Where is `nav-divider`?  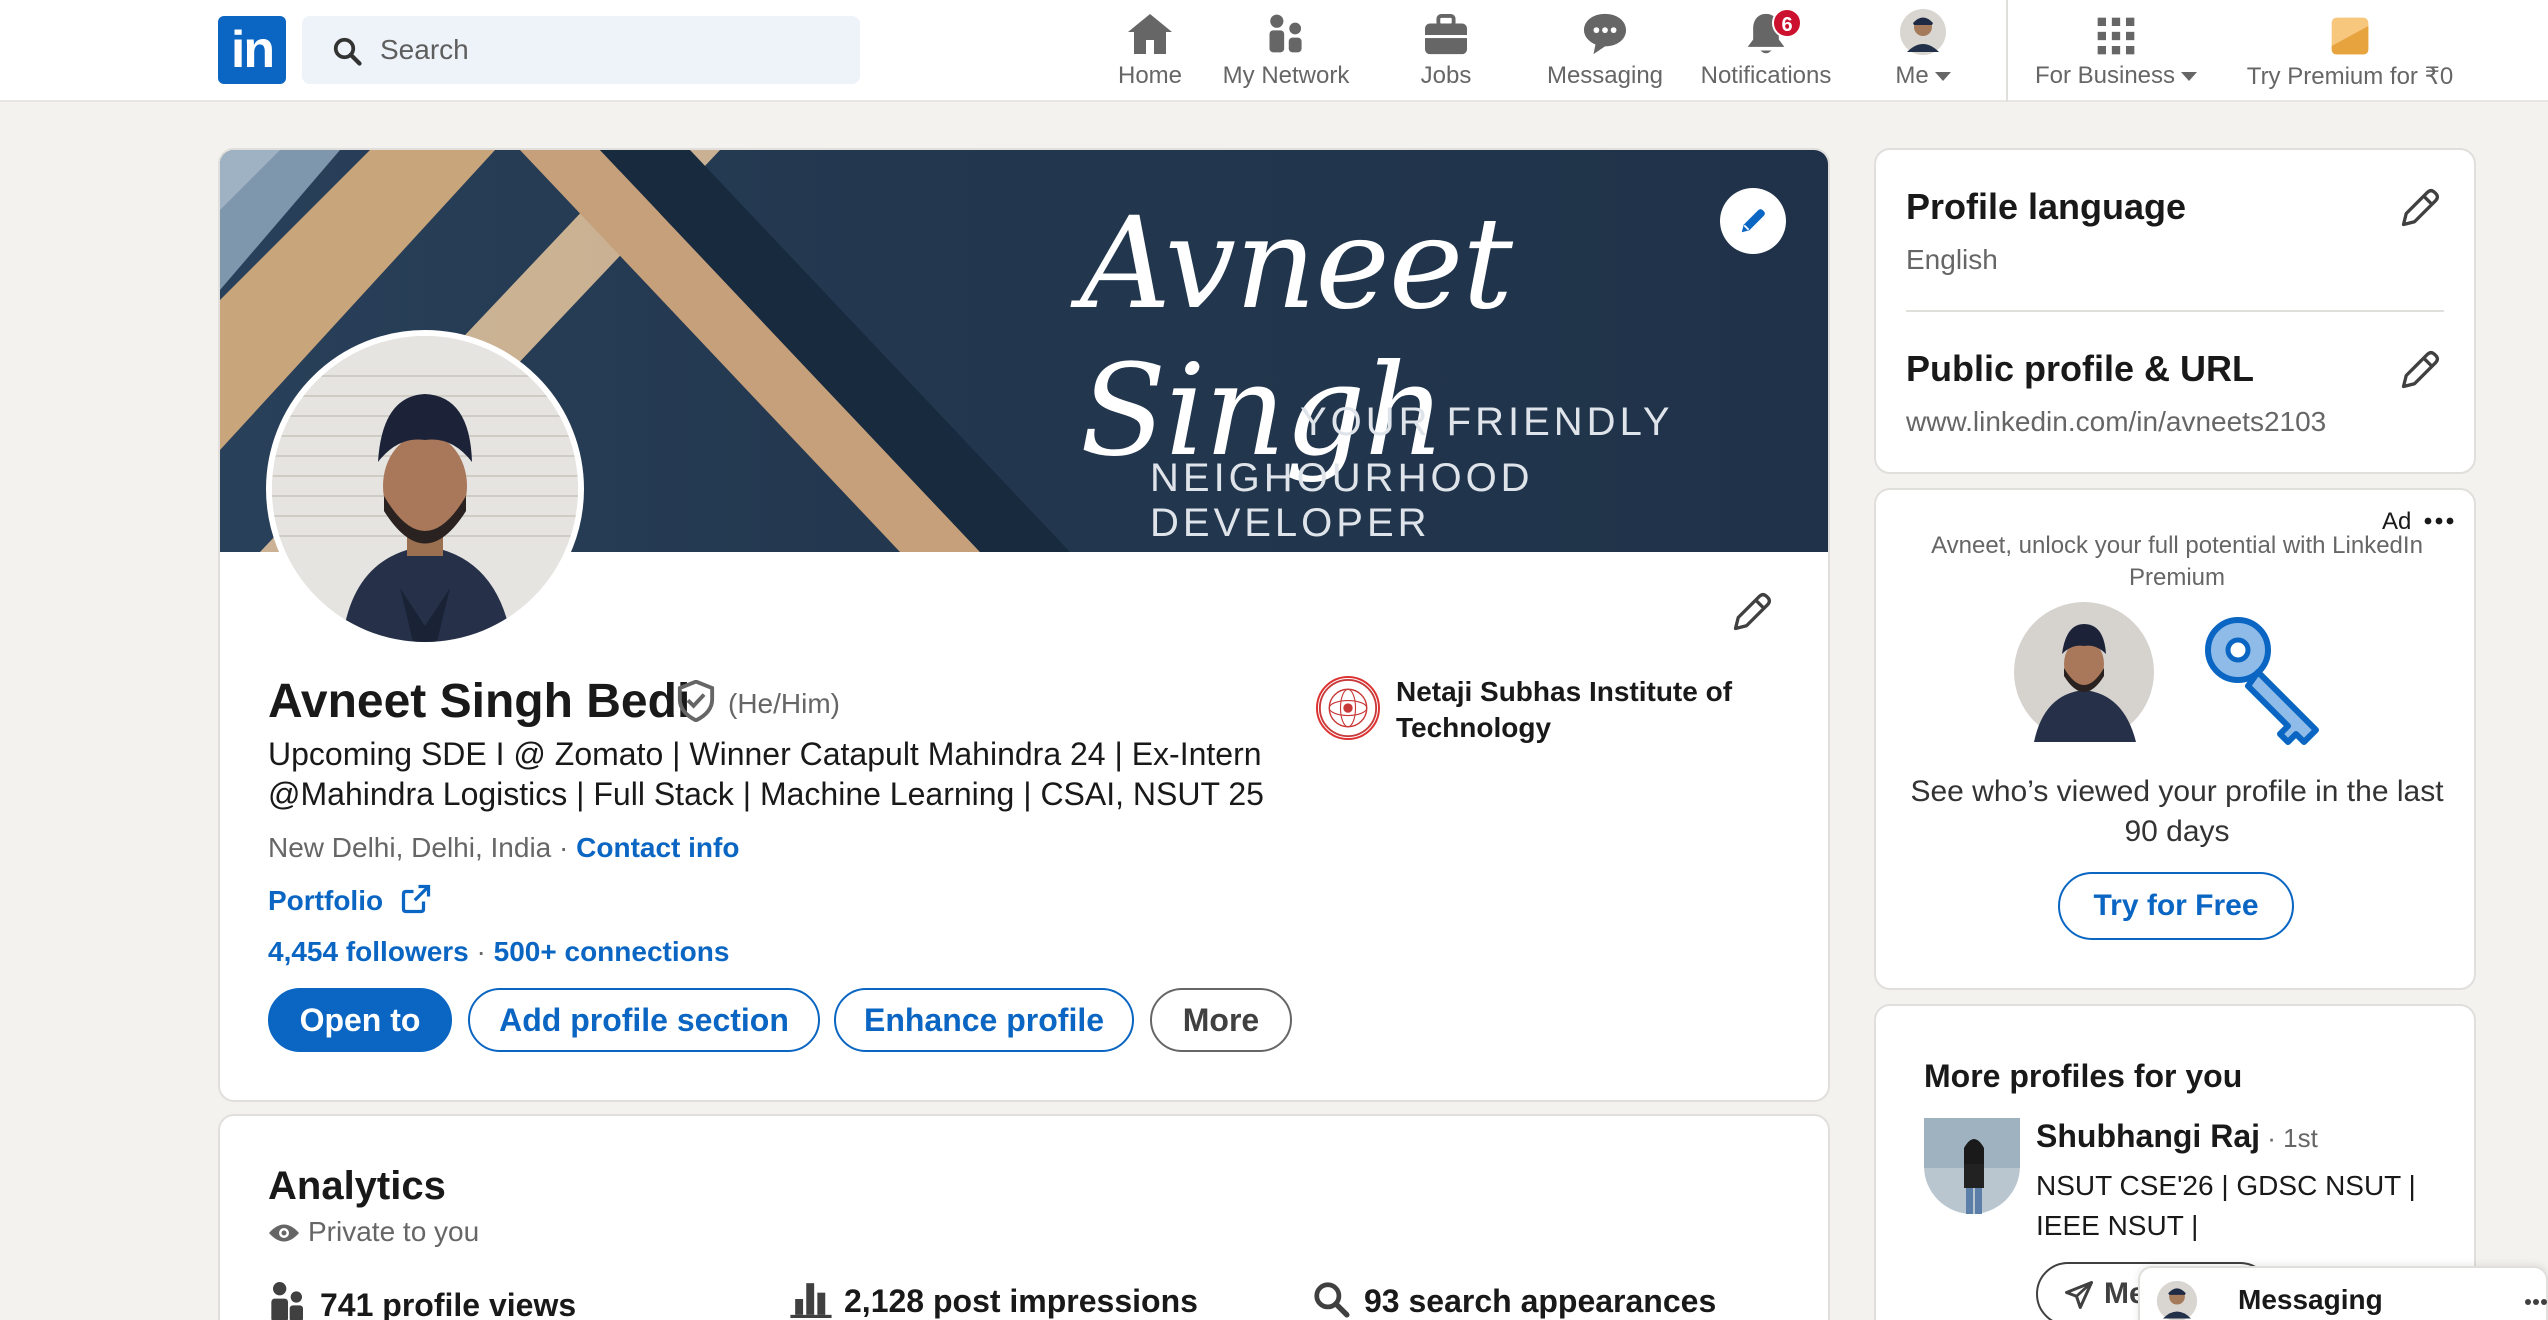 nav-divider is located at coordinates (2007, 51).